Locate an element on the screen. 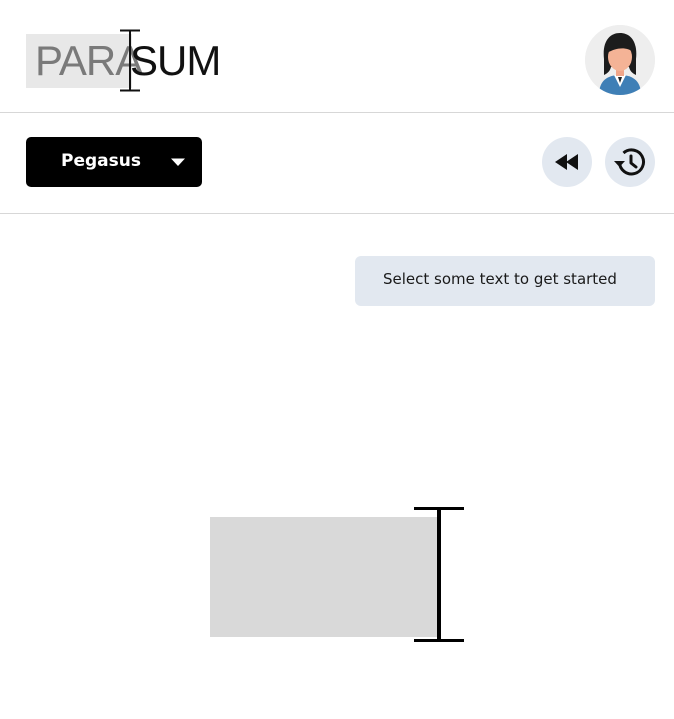 The image size is (674, 719). user-avatar is located at coordinates (620, 60).